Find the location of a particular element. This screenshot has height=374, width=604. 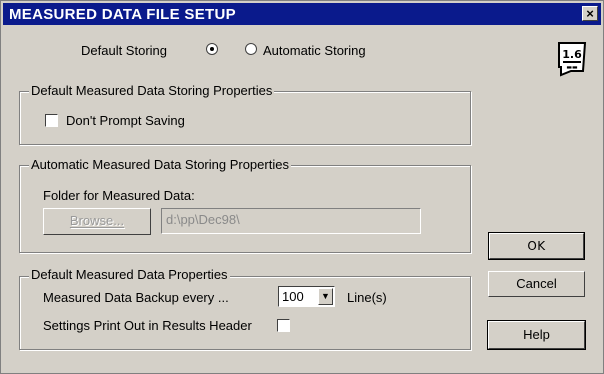

help-label: Help is located at coordinates (536, 334).